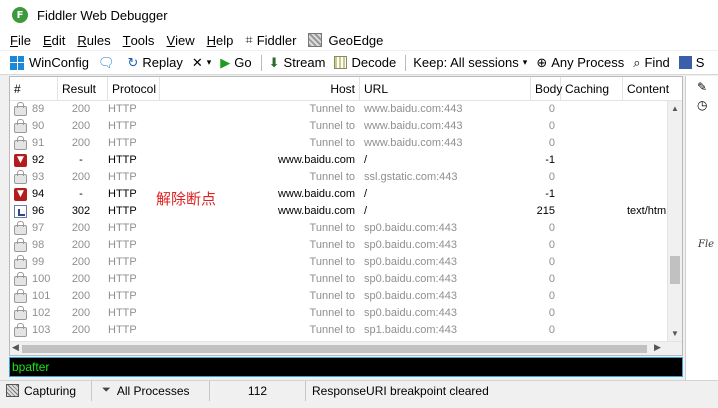 The image size is (718, 408). Describe the element at coordinates (154, 63) in the screenshot. I see `replay-button: ↻ Replay` at that location.